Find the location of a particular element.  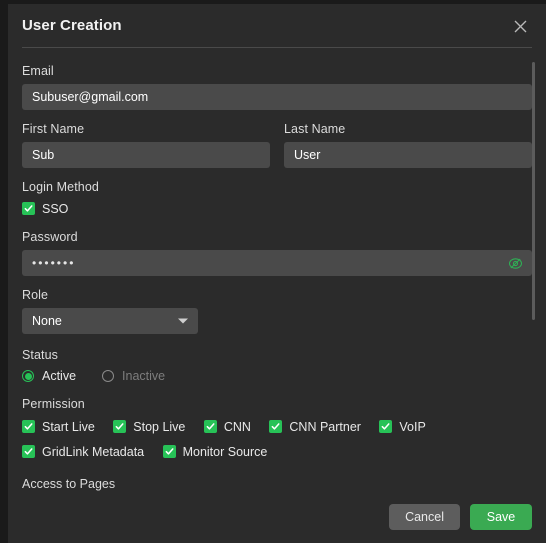

radio-active-label: Active is located at coordinates (59, 376).